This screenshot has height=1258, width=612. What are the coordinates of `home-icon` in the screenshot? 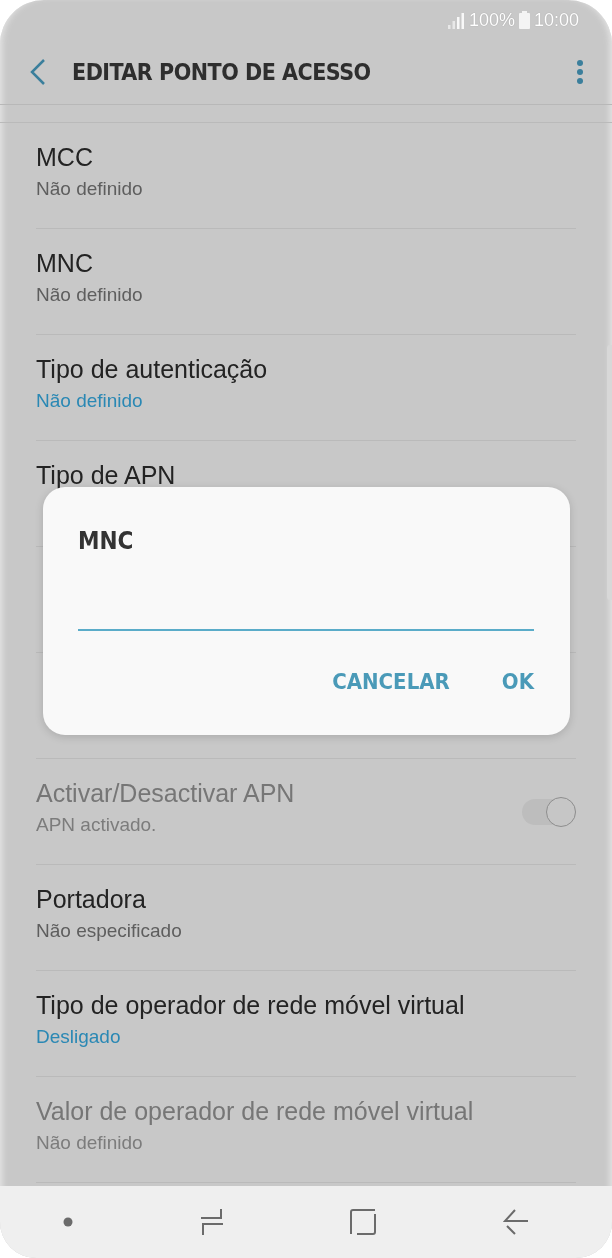 It's located at (363, 1222).